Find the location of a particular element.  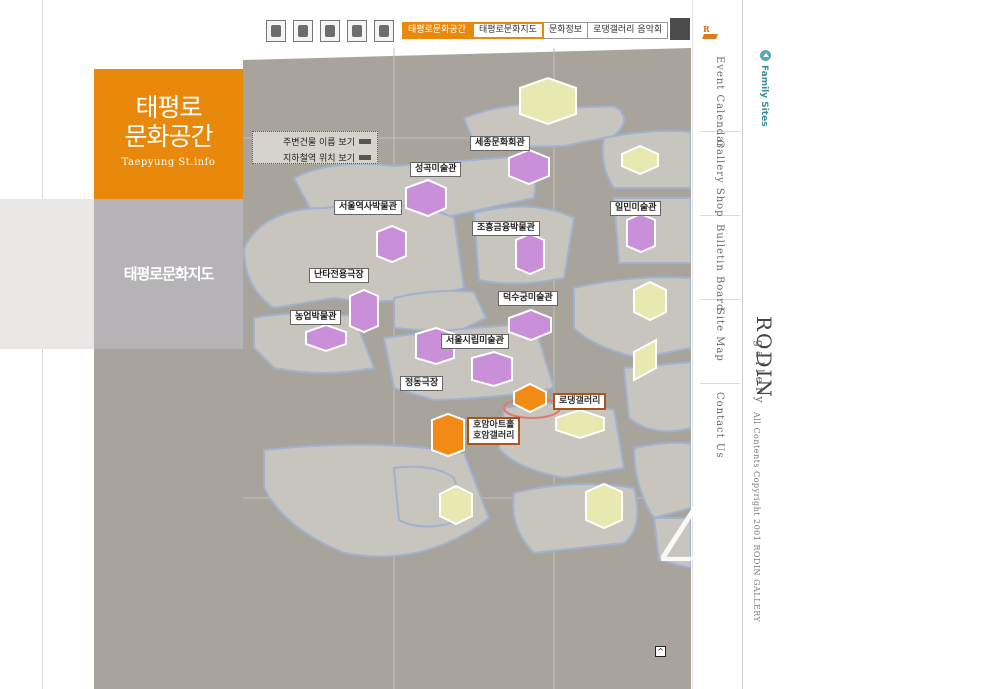

rodin-logo-bar is located at coordinates (710, 36).